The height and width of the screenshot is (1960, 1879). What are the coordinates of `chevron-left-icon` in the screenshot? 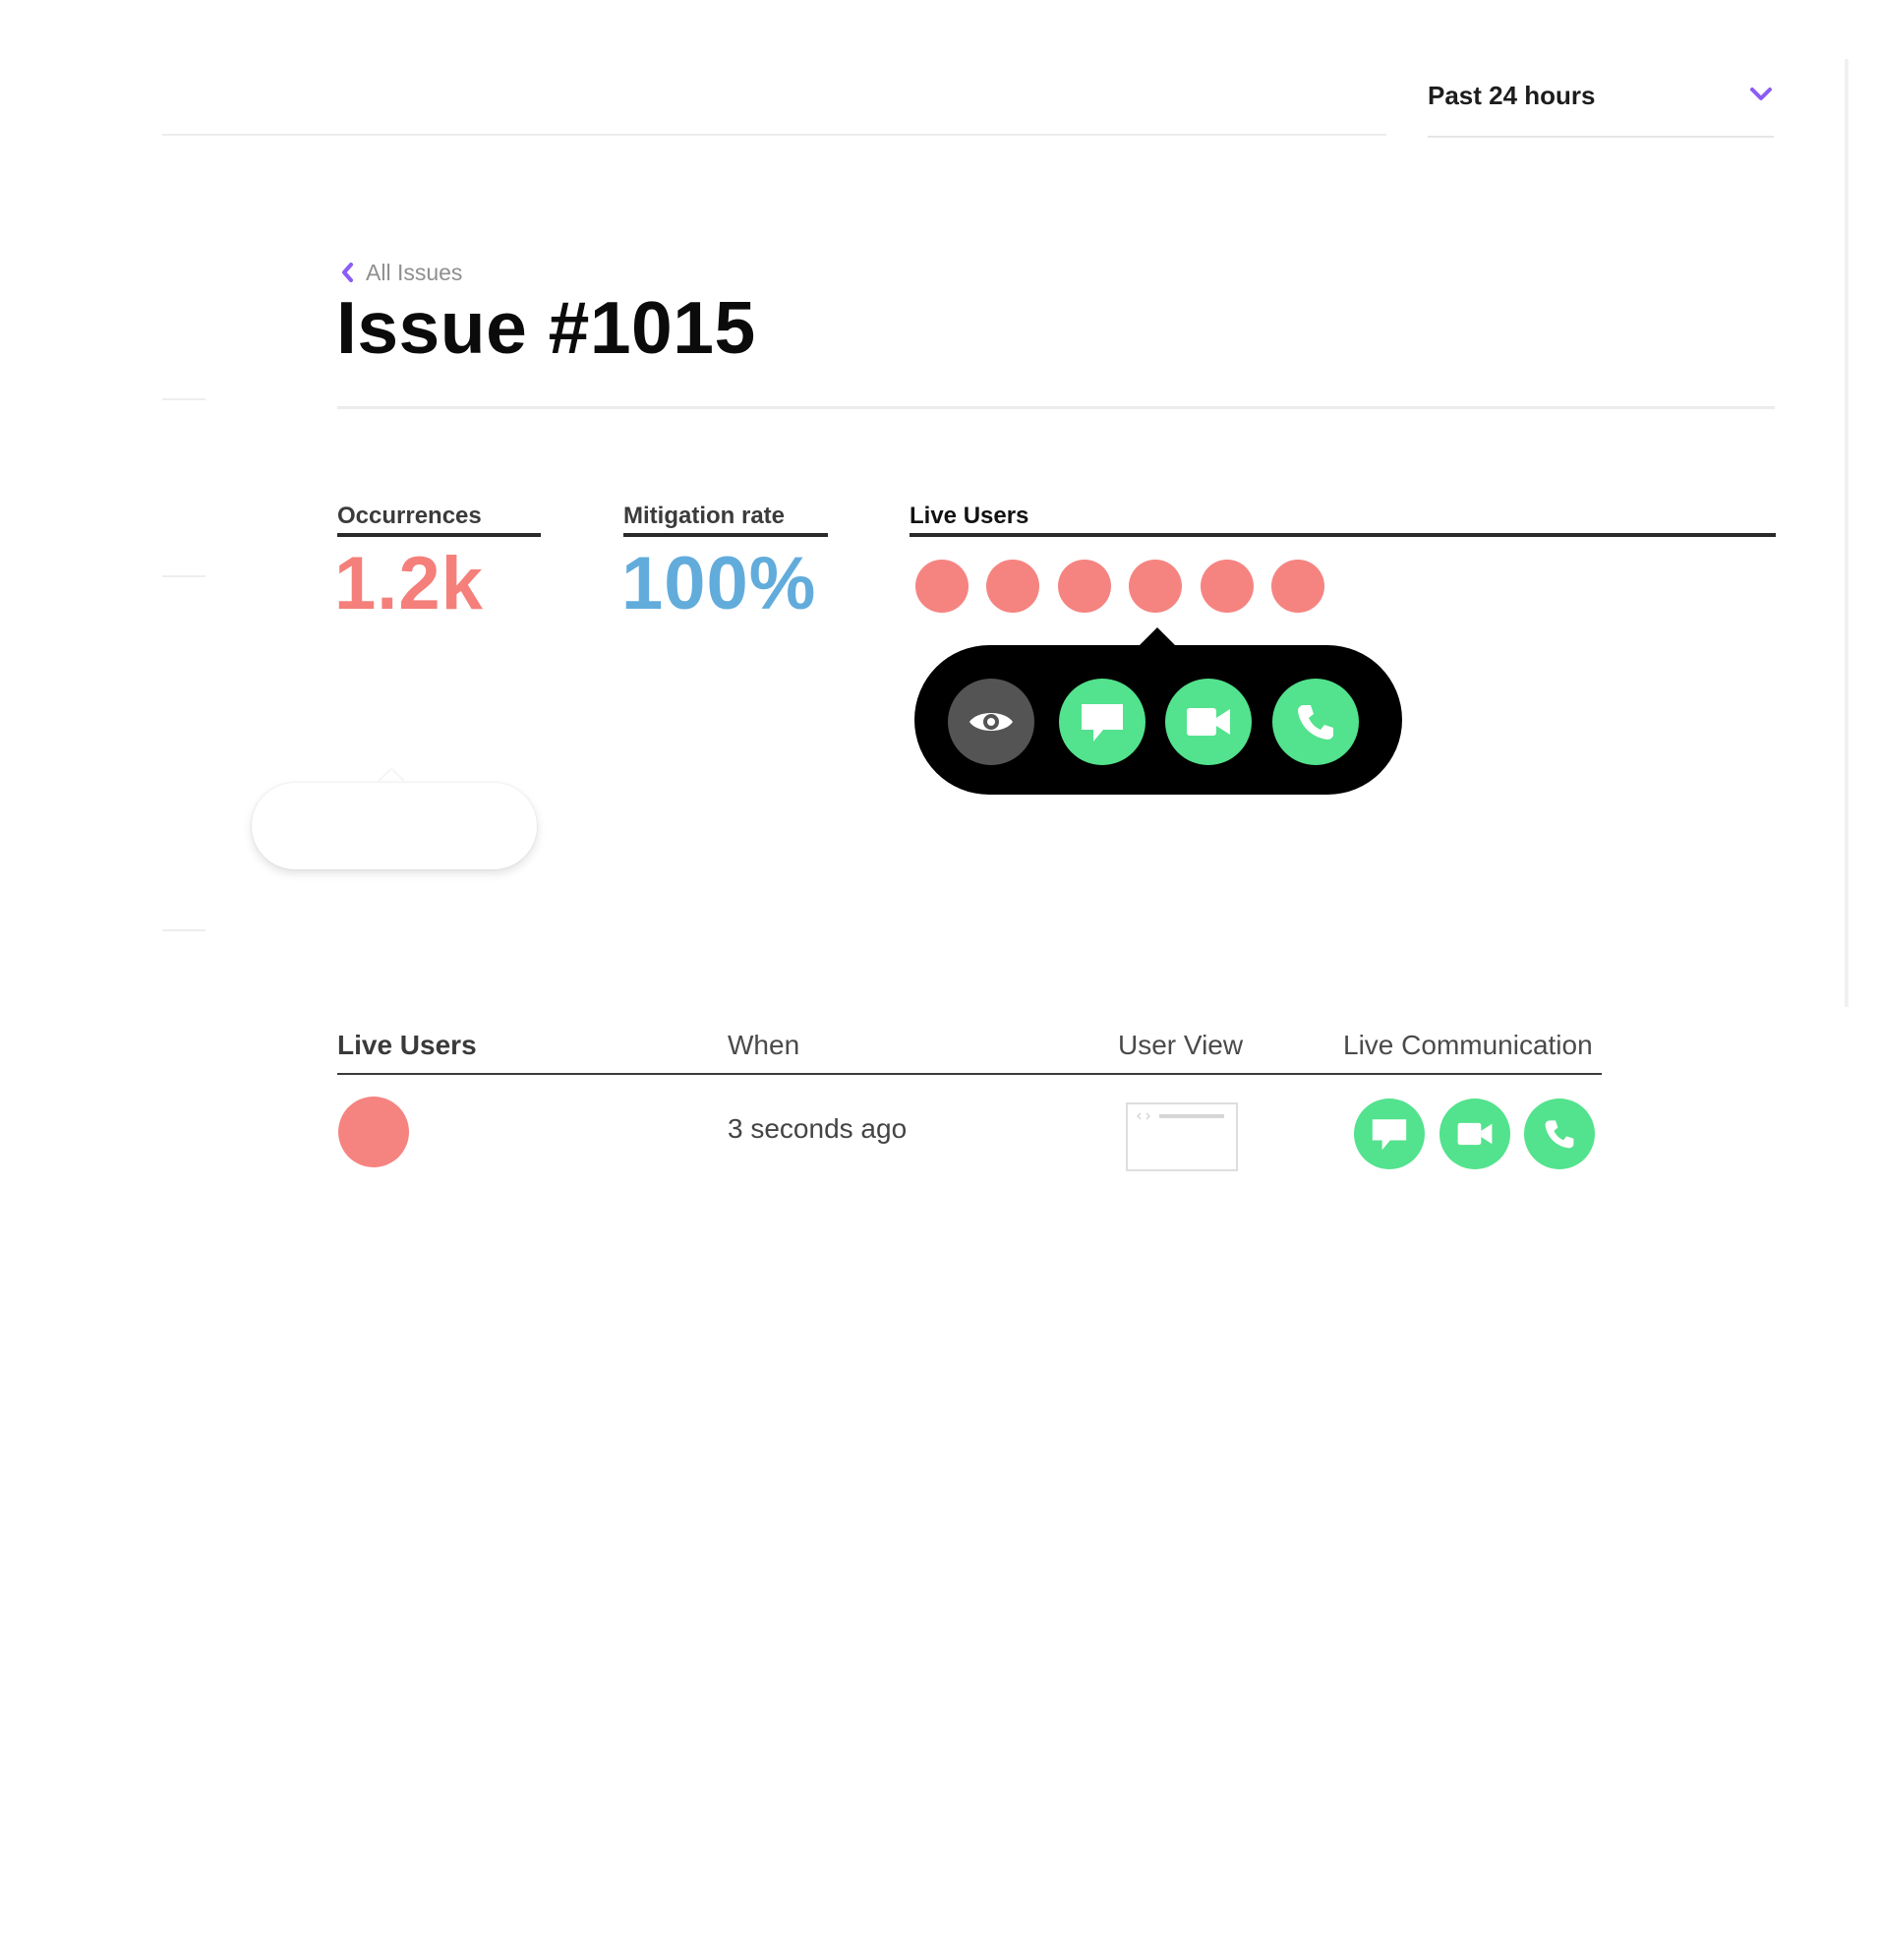 It's located at (347, 272).